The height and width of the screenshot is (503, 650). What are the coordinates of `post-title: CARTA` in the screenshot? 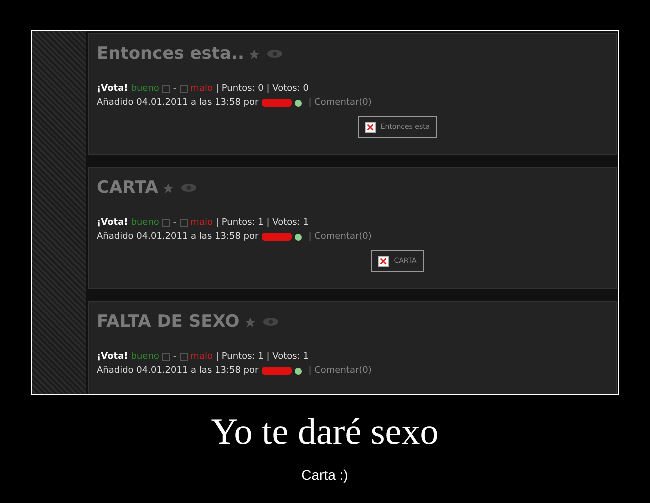 It's located at (127, 188).